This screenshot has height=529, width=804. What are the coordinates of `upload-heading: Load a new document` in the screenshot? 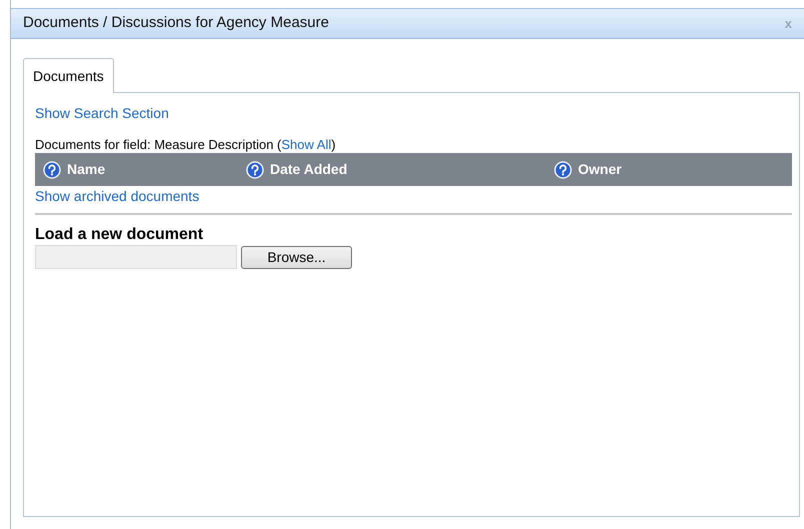 It's located at (119, 235).